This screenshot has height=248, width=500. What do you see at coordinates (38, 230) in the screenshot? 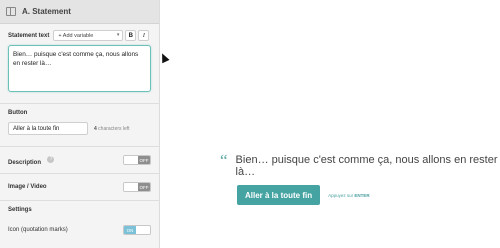
I see `icon-setting-label: Icon (quotation marks)` at bounding box center [38, 230].